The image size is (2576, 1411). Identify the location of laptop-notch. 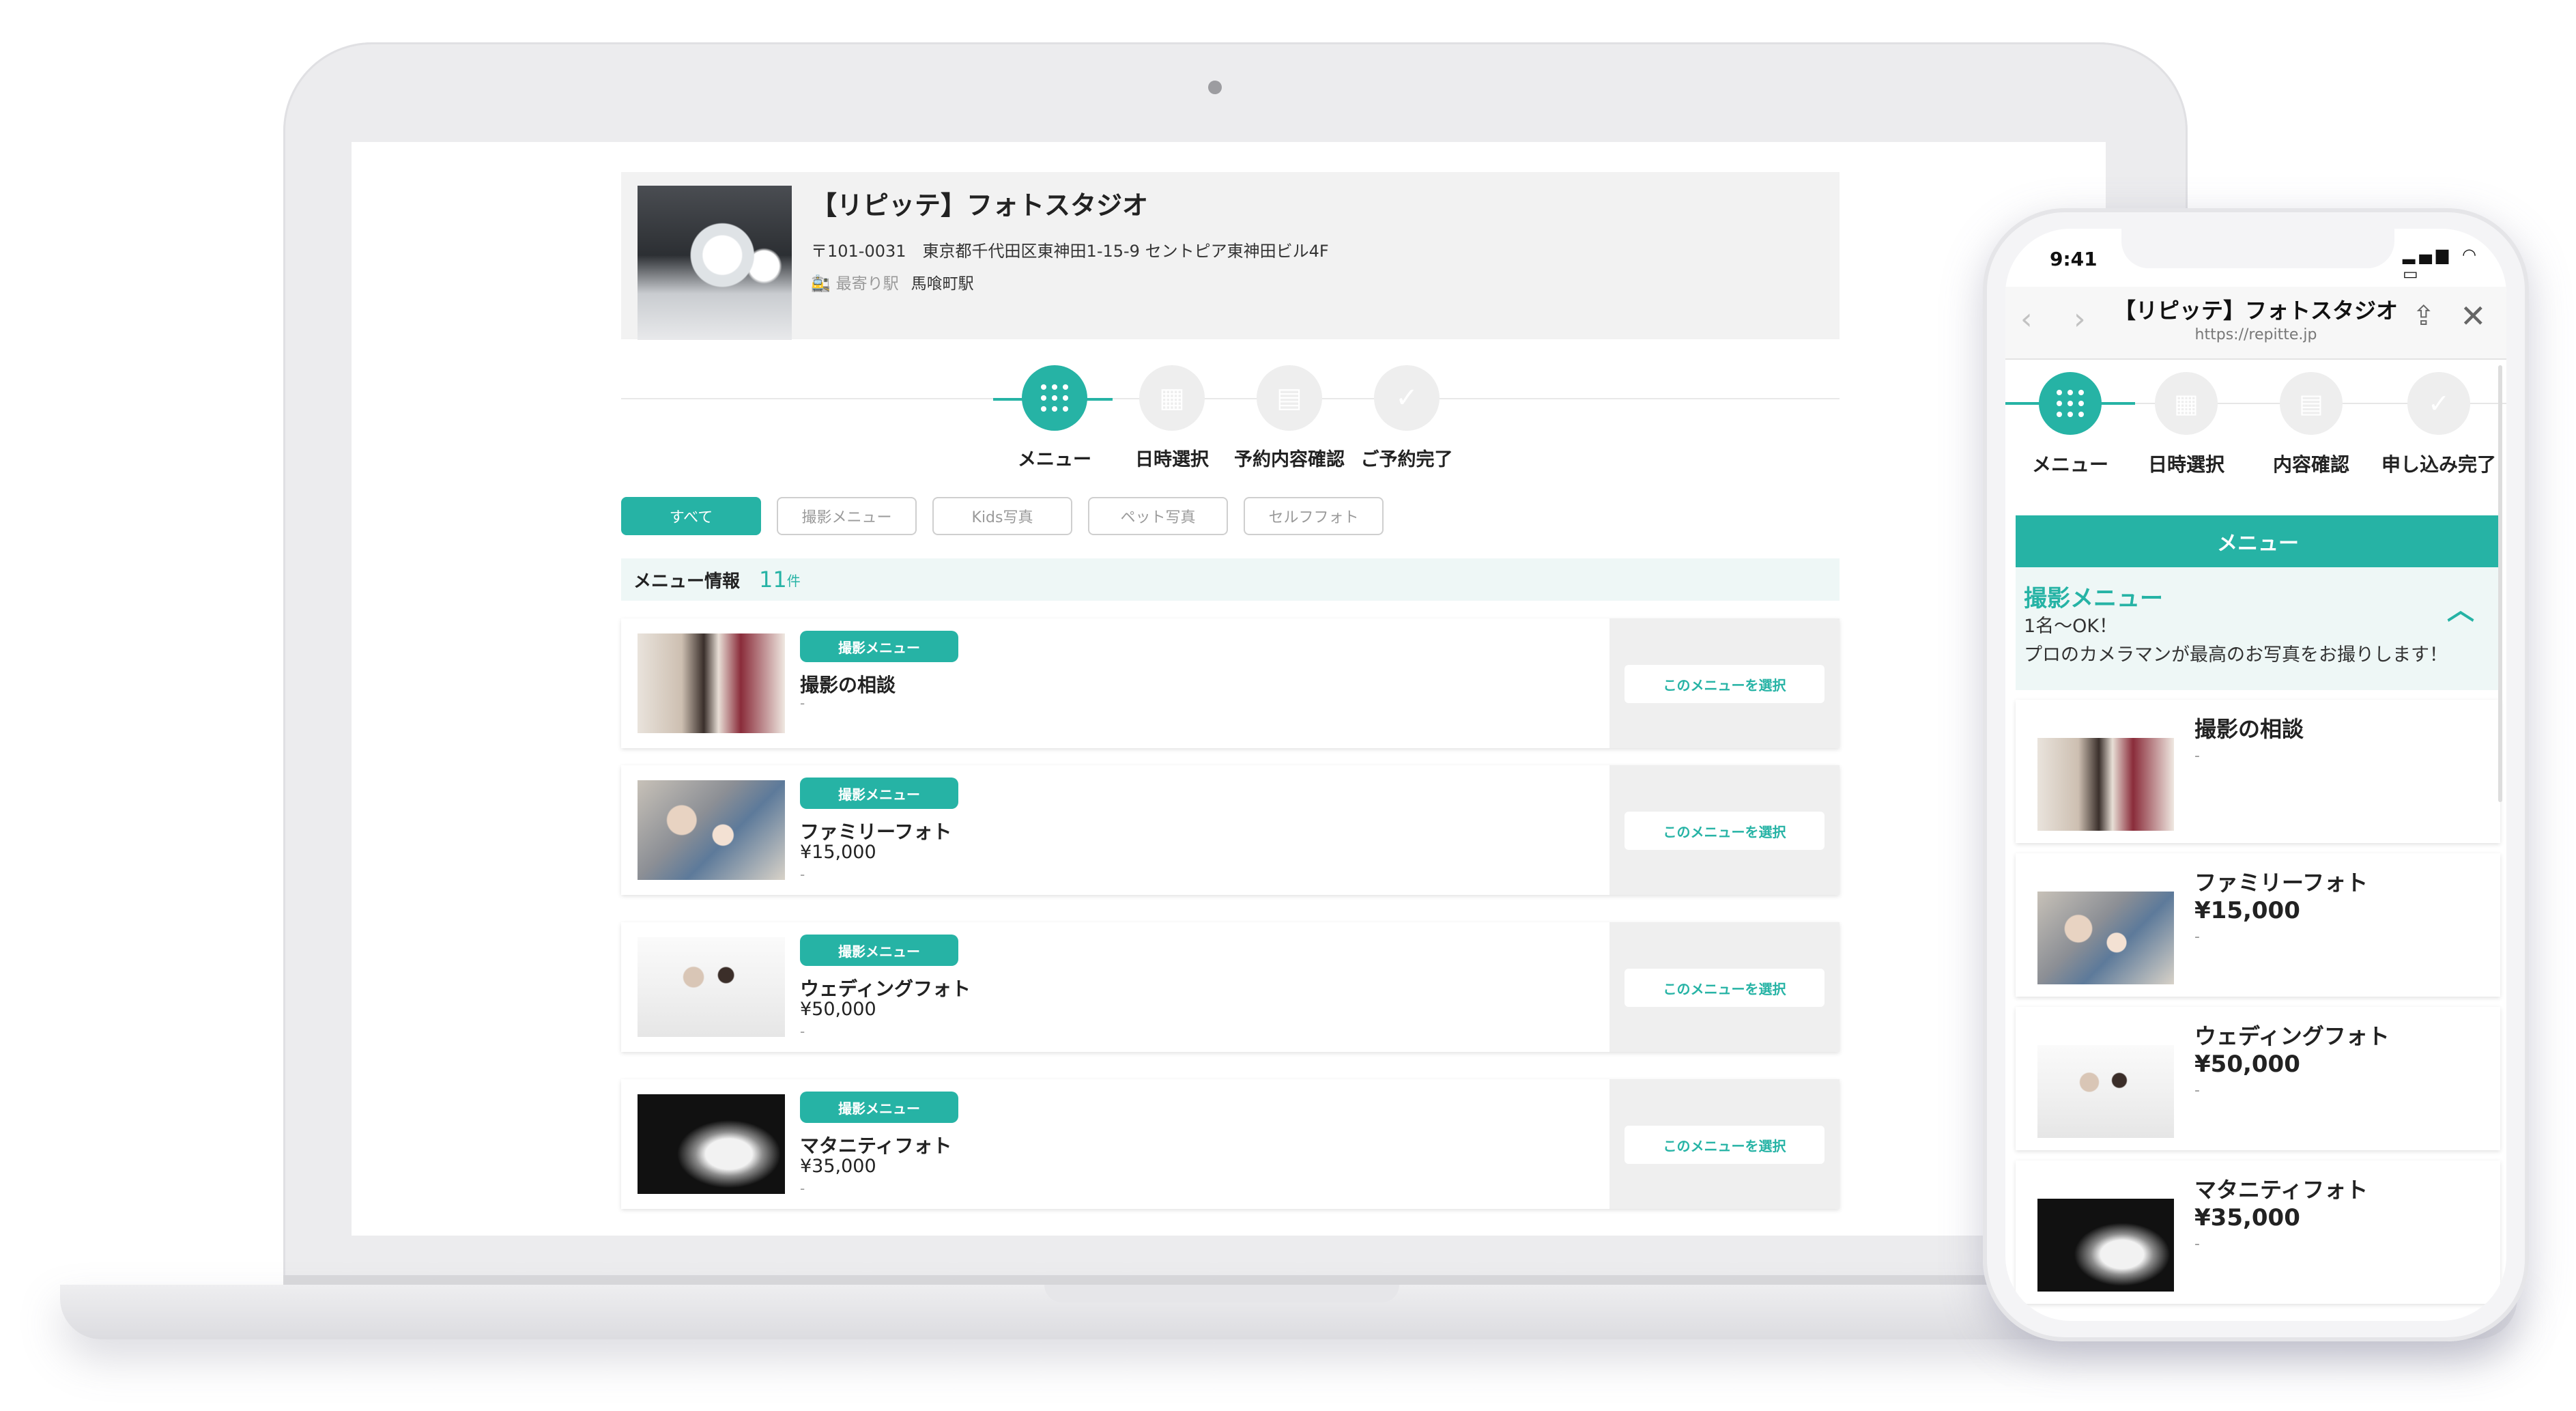
(1221, 1293).